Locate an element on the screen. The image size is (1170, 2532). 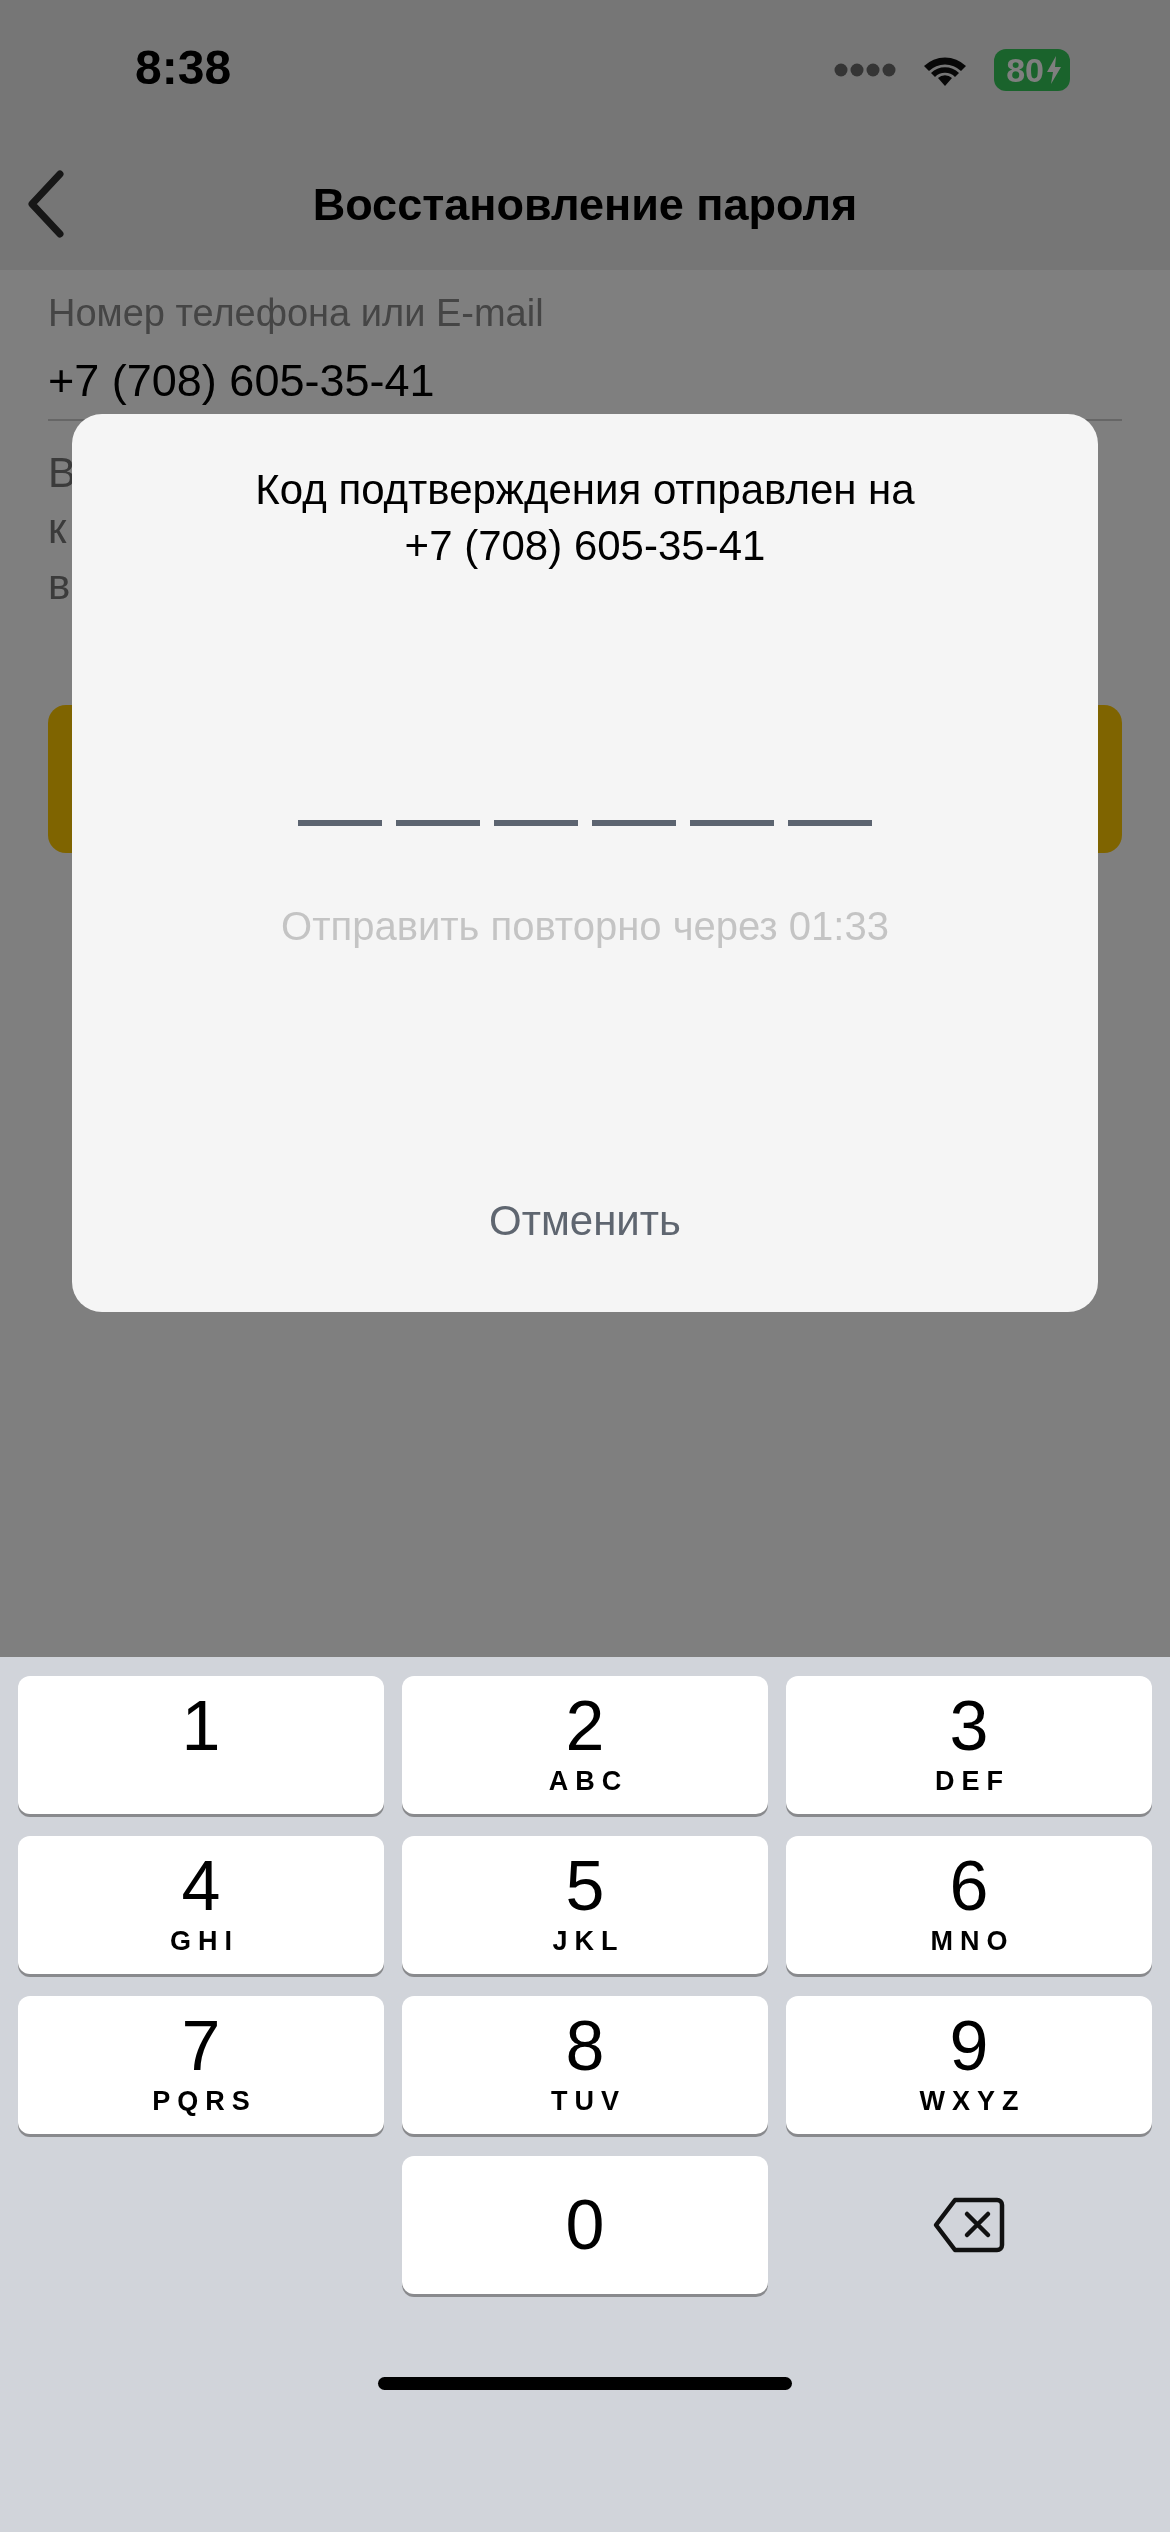
keypad-key: 9 WXYZ is located at coordinates (969, 2065).